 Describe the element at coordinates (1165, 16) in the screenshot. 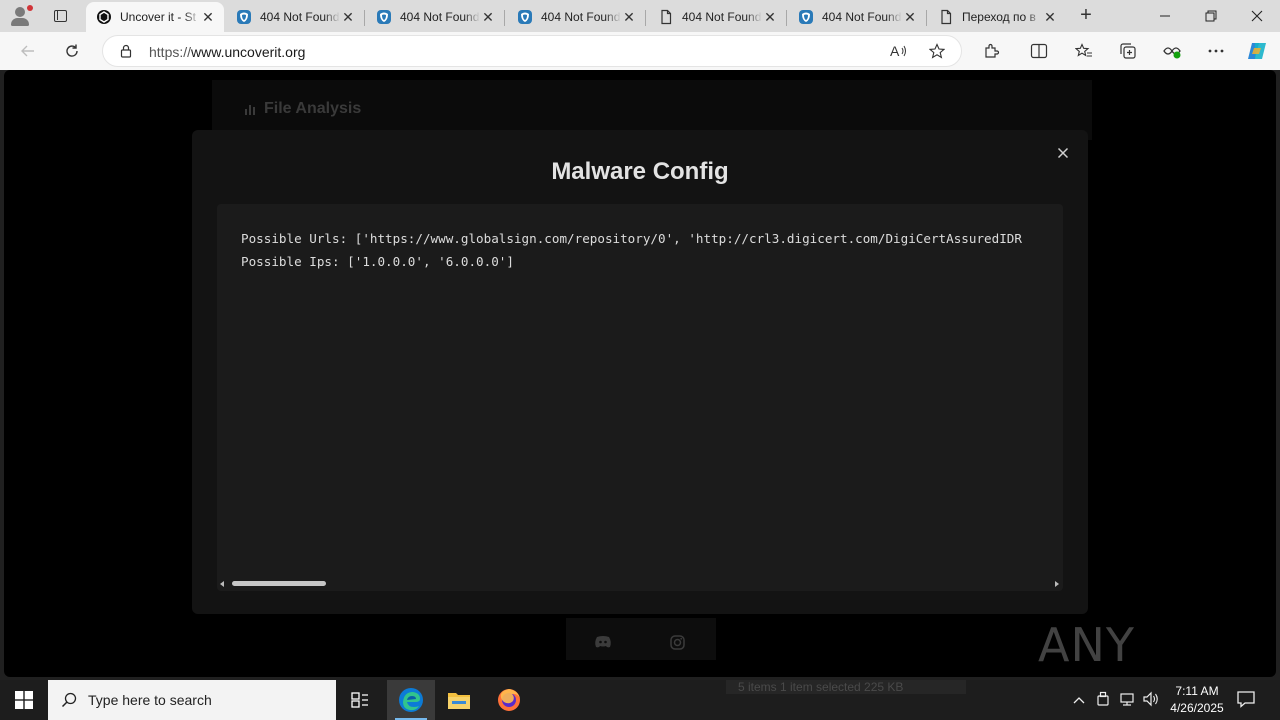

I see `minimize-button` at that location.